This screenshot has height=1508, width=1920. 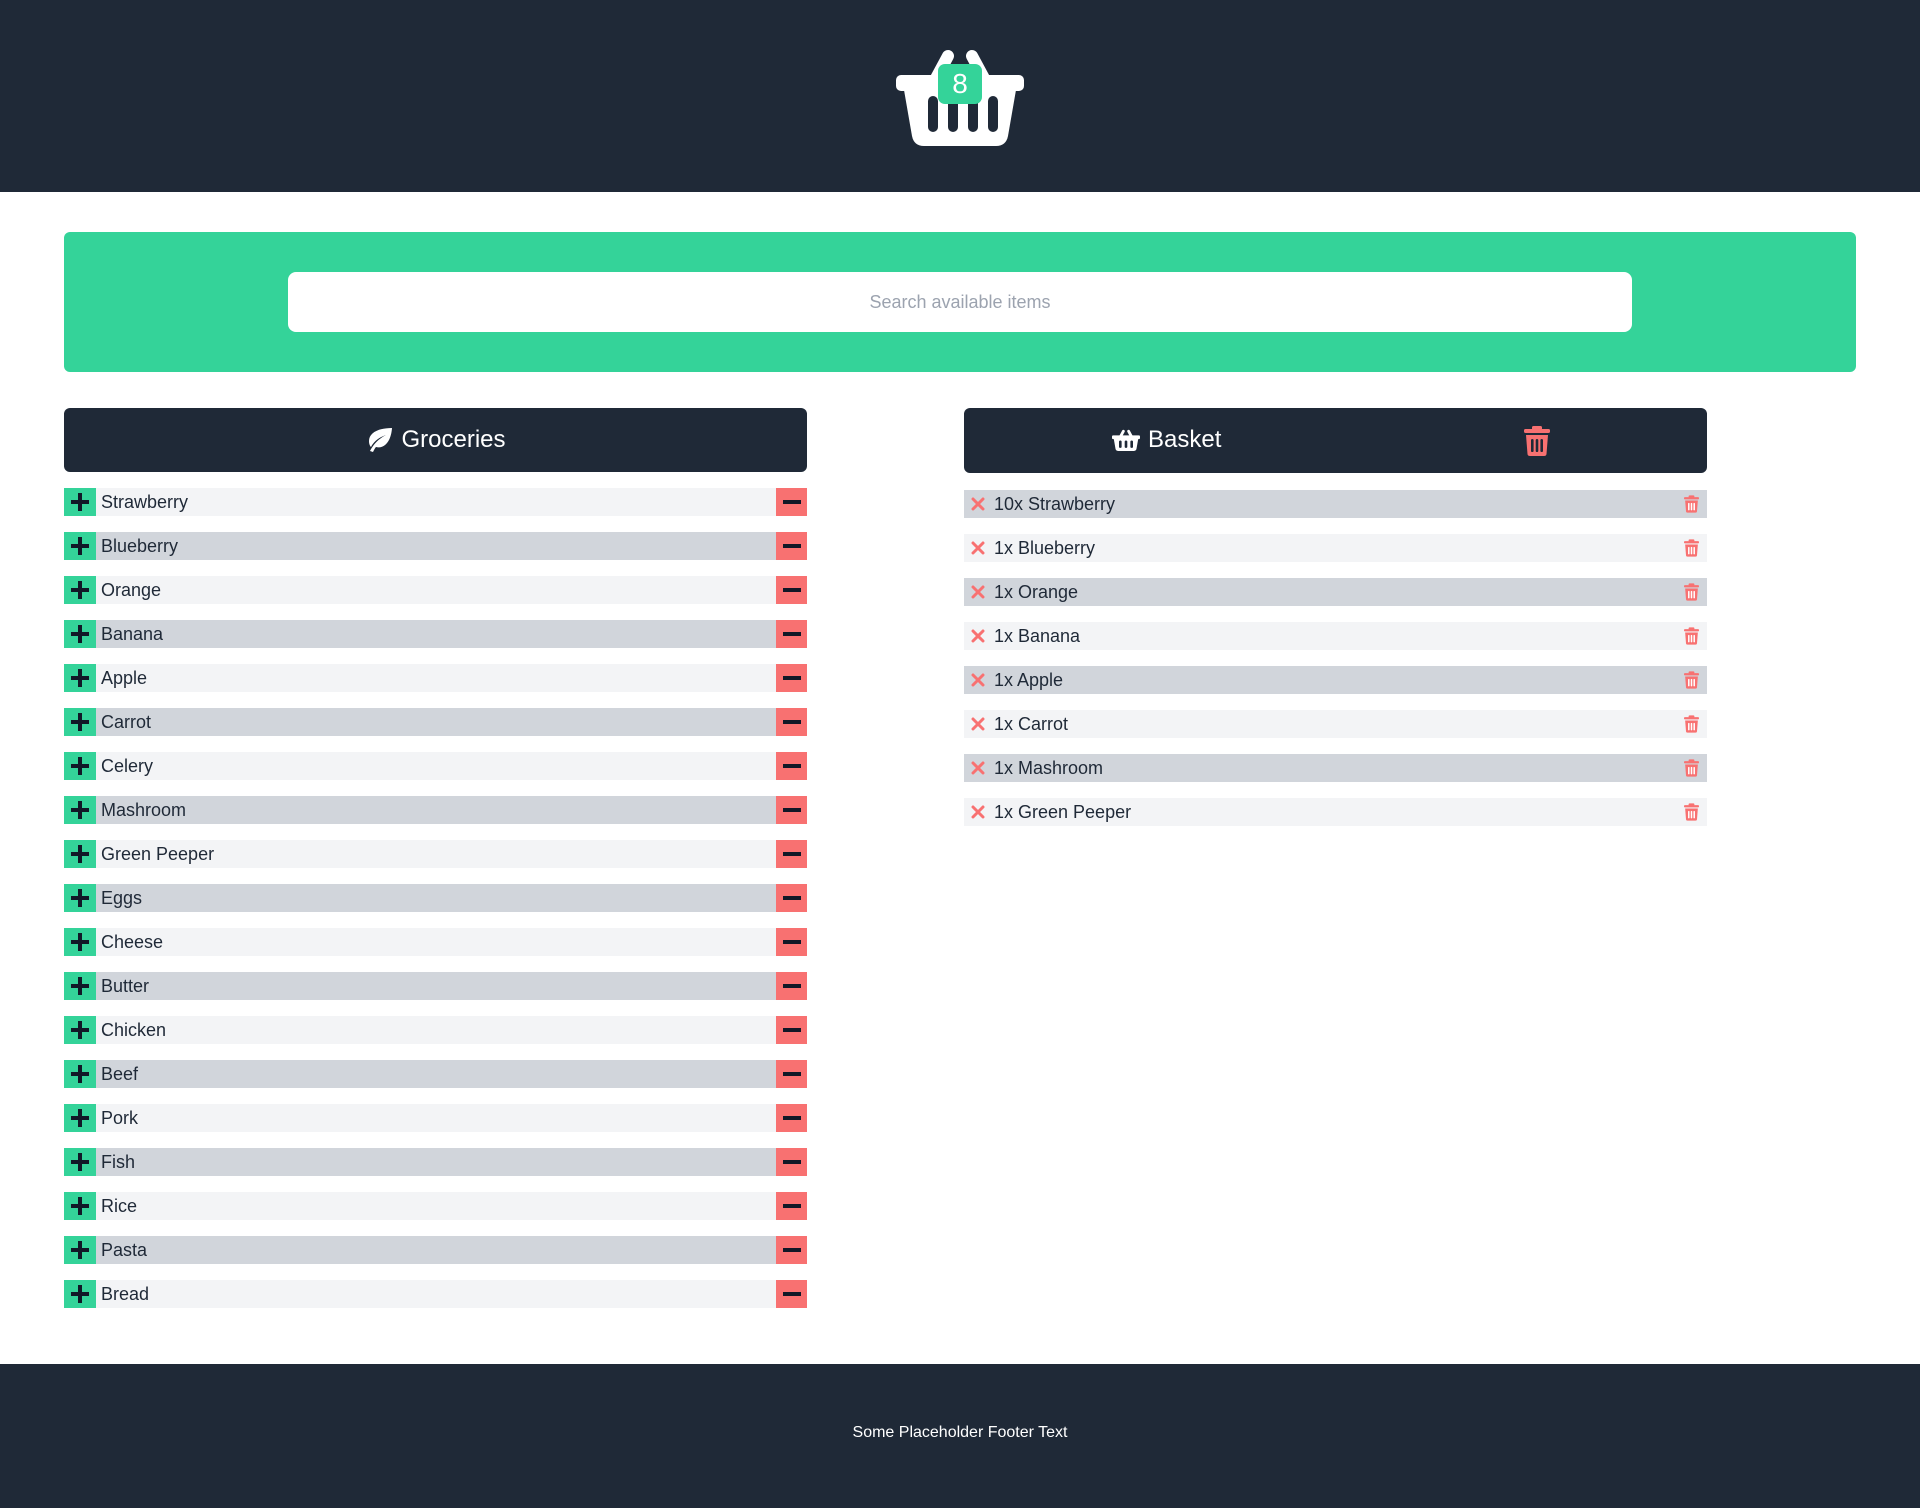 What do you see at coordinates (435, 1250) in the screenshot?
I see `grocery-row: Pasta` at bounding box center [435, 1250].